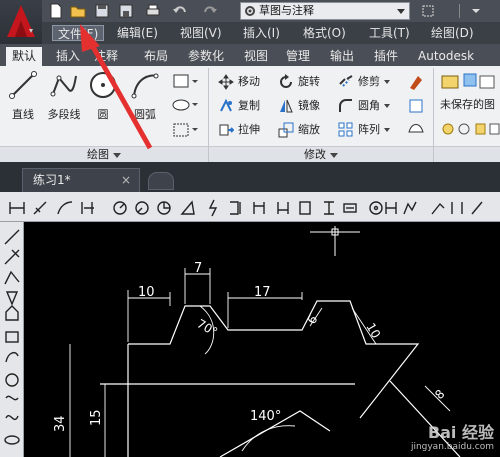 This screenshot has height=457, width=500. Describe the element at coordinates (476, 11) in the screenshot. I see `customize-qa-icon` at that location.